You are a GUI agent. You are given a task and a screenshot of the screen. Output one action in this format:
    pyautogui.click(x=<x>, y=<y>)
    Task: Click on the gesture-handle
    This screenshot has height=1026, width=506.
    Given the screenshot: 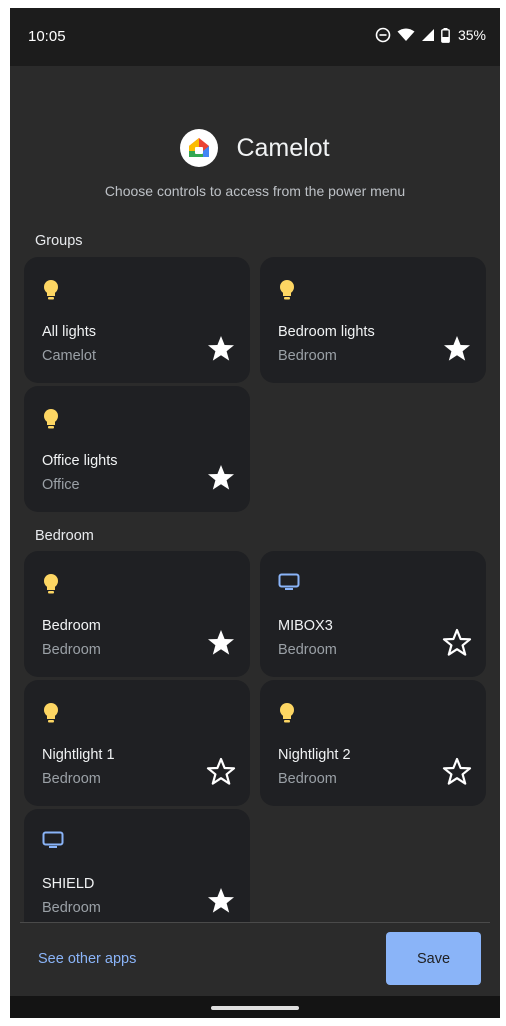 What is the action you would take?
    pyautogui.click(x=255, y=1008)
    